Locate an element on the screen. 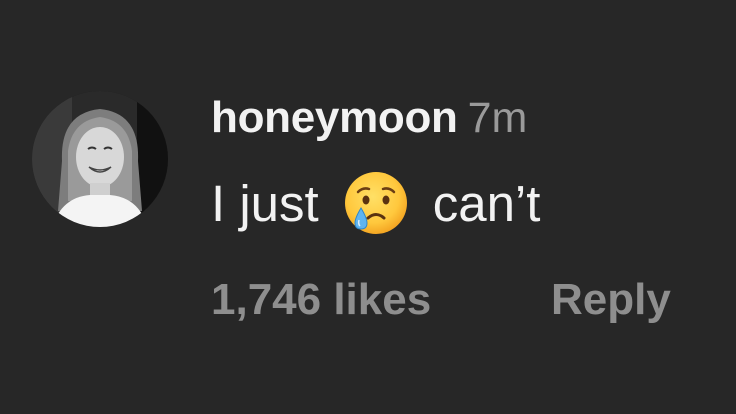  crying-face-icon is located at coordinates (376, 203).